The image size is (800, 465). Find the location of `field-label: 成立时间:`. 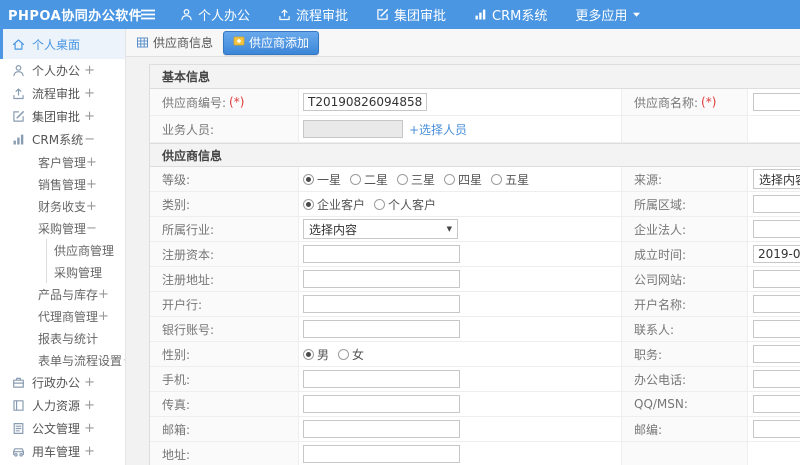

field-label: 成立时间: is located at coordinates (685, 254).